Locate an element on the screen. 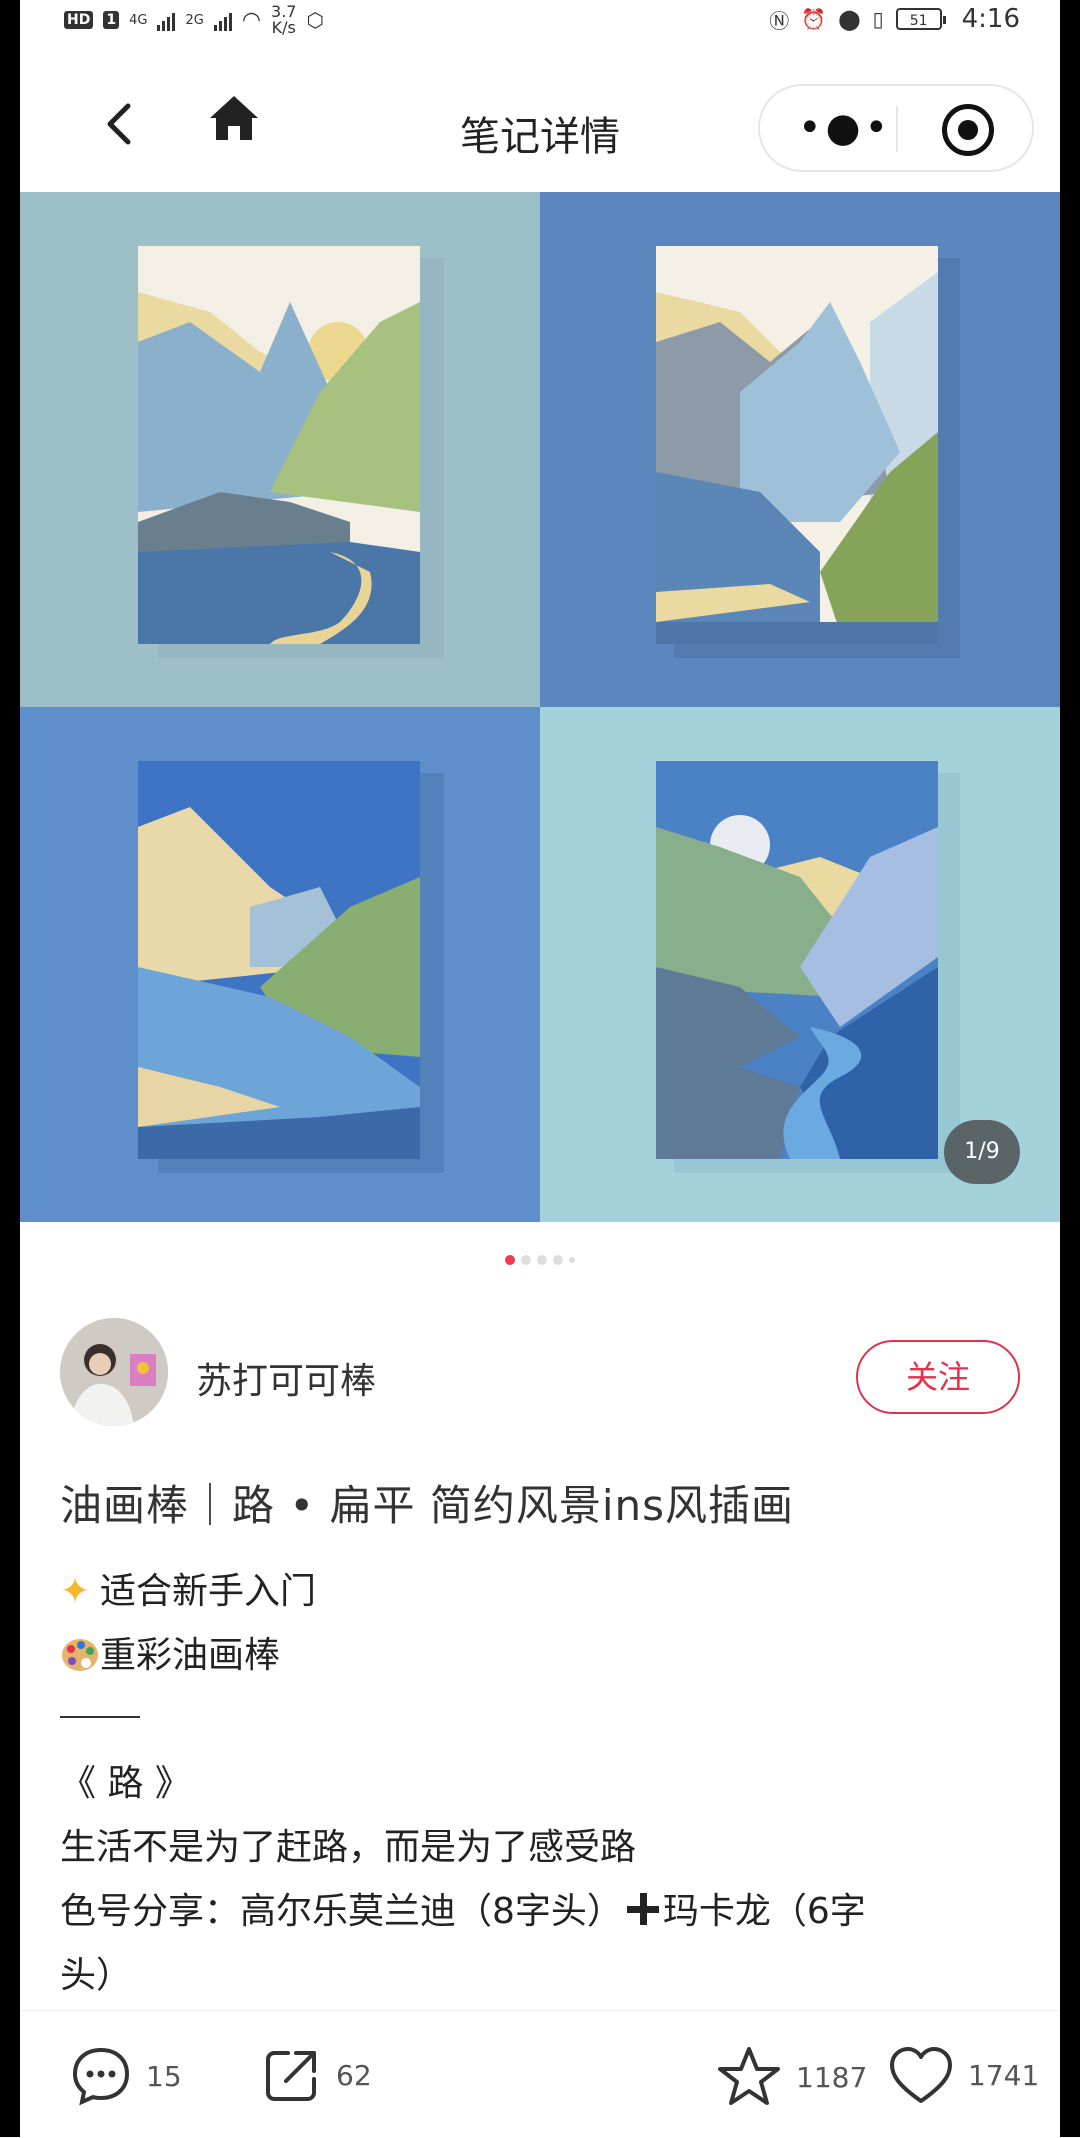 Image resolution: width=1080 pixels, height=2138 pixels. more-button: •●• is located at coordinates (845, 128).